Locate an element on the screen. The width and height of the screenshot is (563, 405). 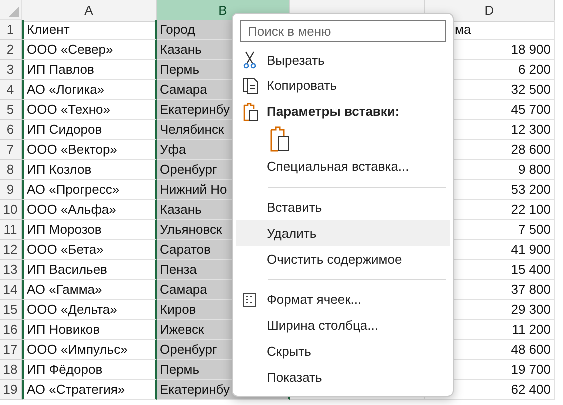
paste-icon is located at coordinates (280, 139).